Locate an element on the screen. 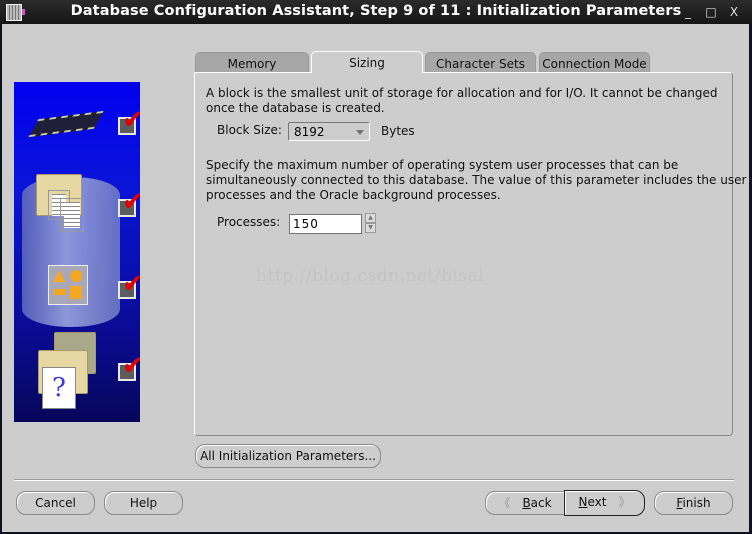 The width and height of the screenshot is (752, 534). step-2-checkmark-icon is located at coordinates (129, 202).